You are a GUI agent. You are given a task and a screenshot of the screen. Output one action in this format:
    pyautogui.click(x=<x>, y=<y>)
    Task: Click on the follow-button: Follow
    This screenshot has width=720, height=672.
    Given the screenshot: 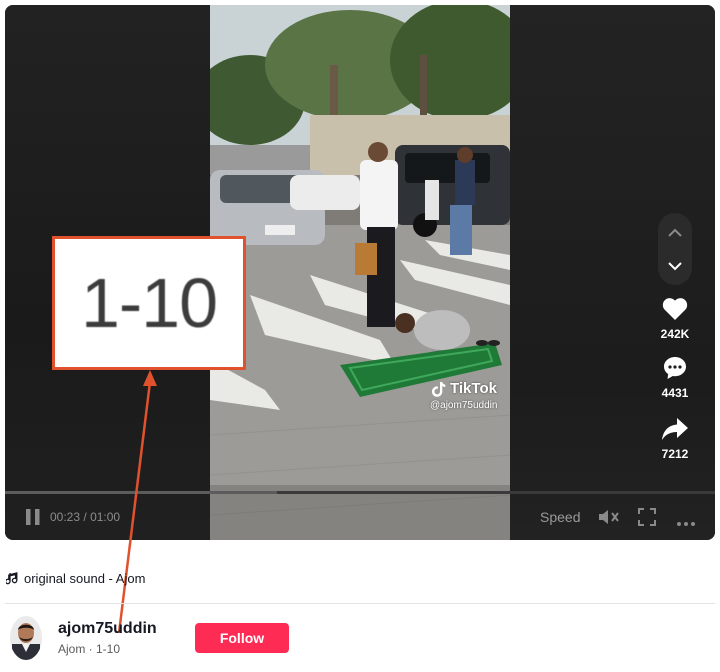 What is the action you would take?
    pyautogui.click(x=242, y=638)
    